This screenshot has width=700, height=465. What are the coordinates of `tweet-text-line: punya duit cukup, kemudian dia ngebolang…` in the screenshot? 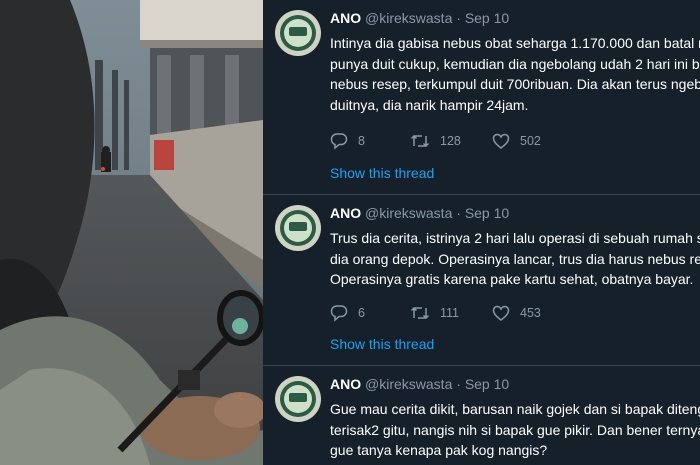 It's located at (515, 63).